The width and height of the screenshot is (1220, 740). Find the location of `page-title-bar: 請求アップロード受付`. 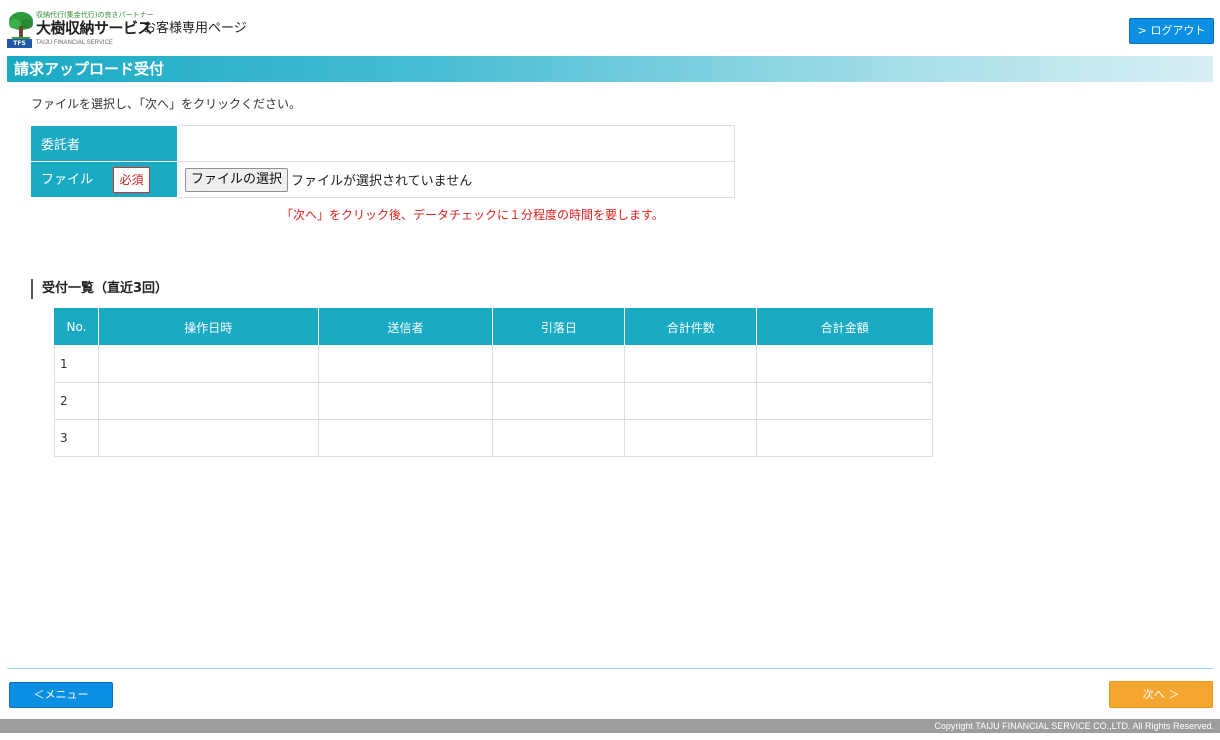

page-title-bar: 請求アップロード受付 is located at coordinates (610, 69).